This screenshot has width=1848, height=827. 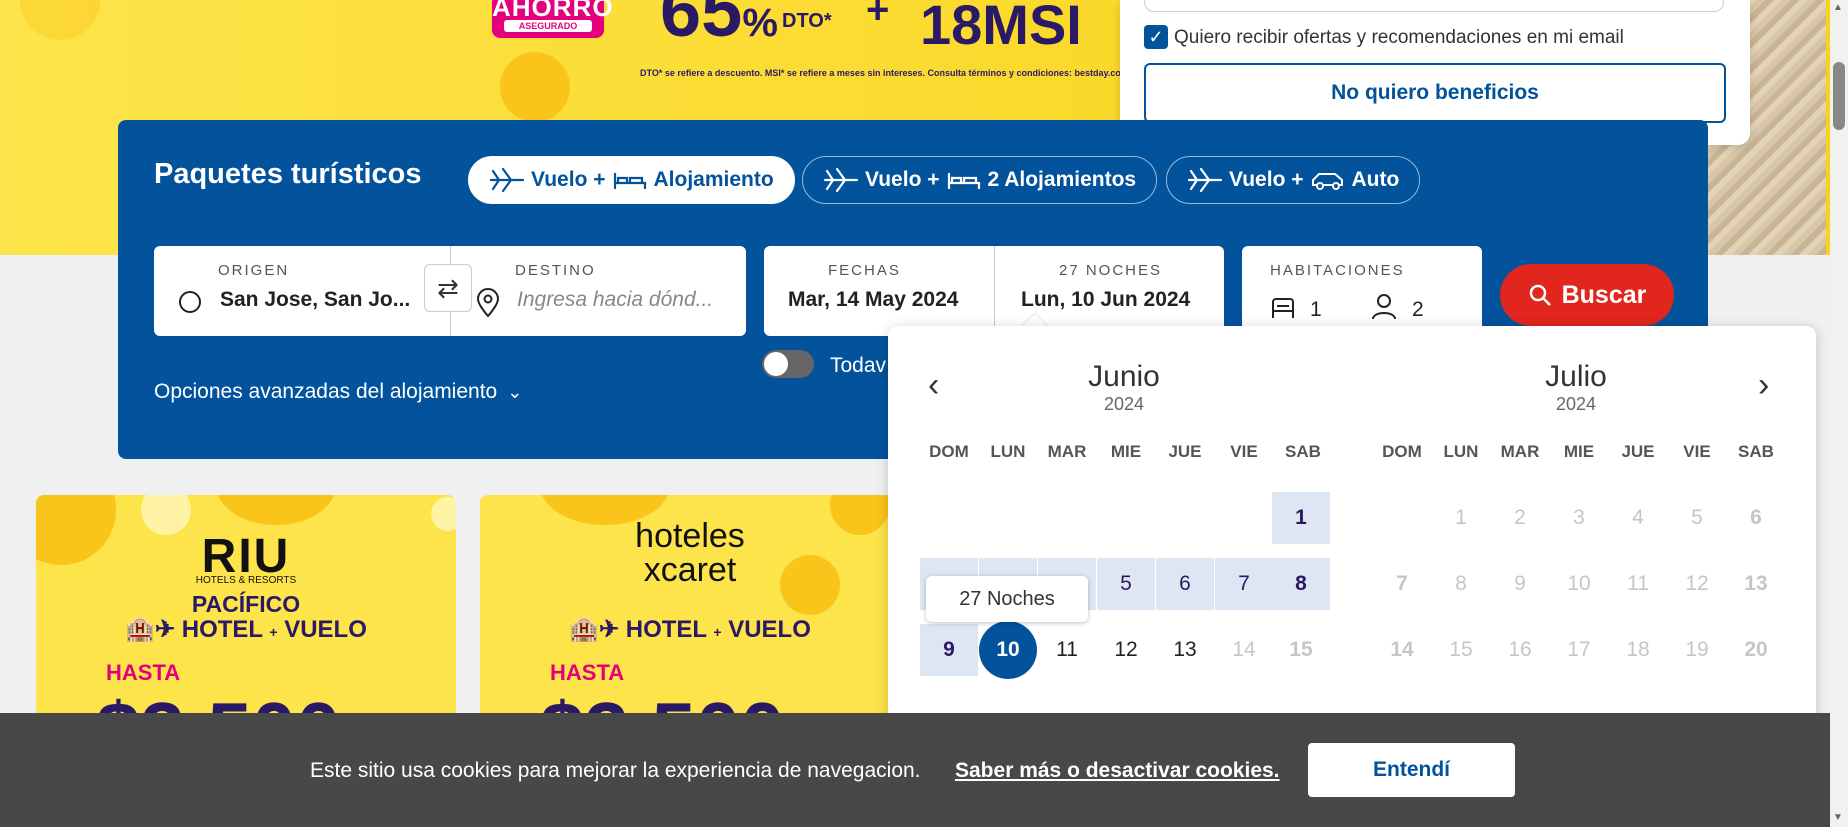 What do you see at coordinates (1435, 93) in the screenshot?
I see `no-benefits-button: No quiero beneficios` at bounding box center [1435, 93].